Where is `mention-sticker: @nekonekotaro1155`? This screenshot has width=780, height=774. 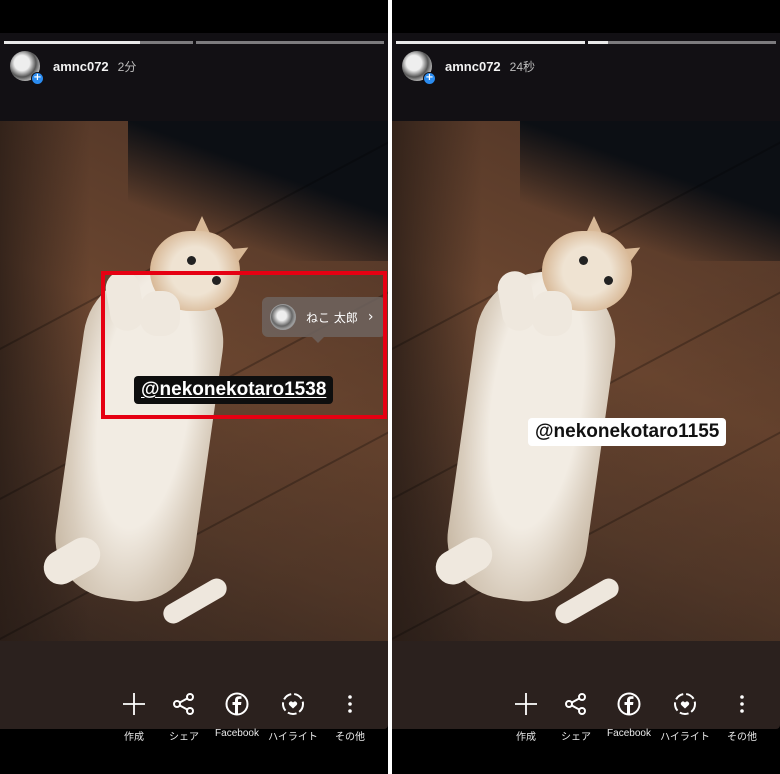 mention-sticker: @nekonekotaro1155 is located at coordinates (627, 432).